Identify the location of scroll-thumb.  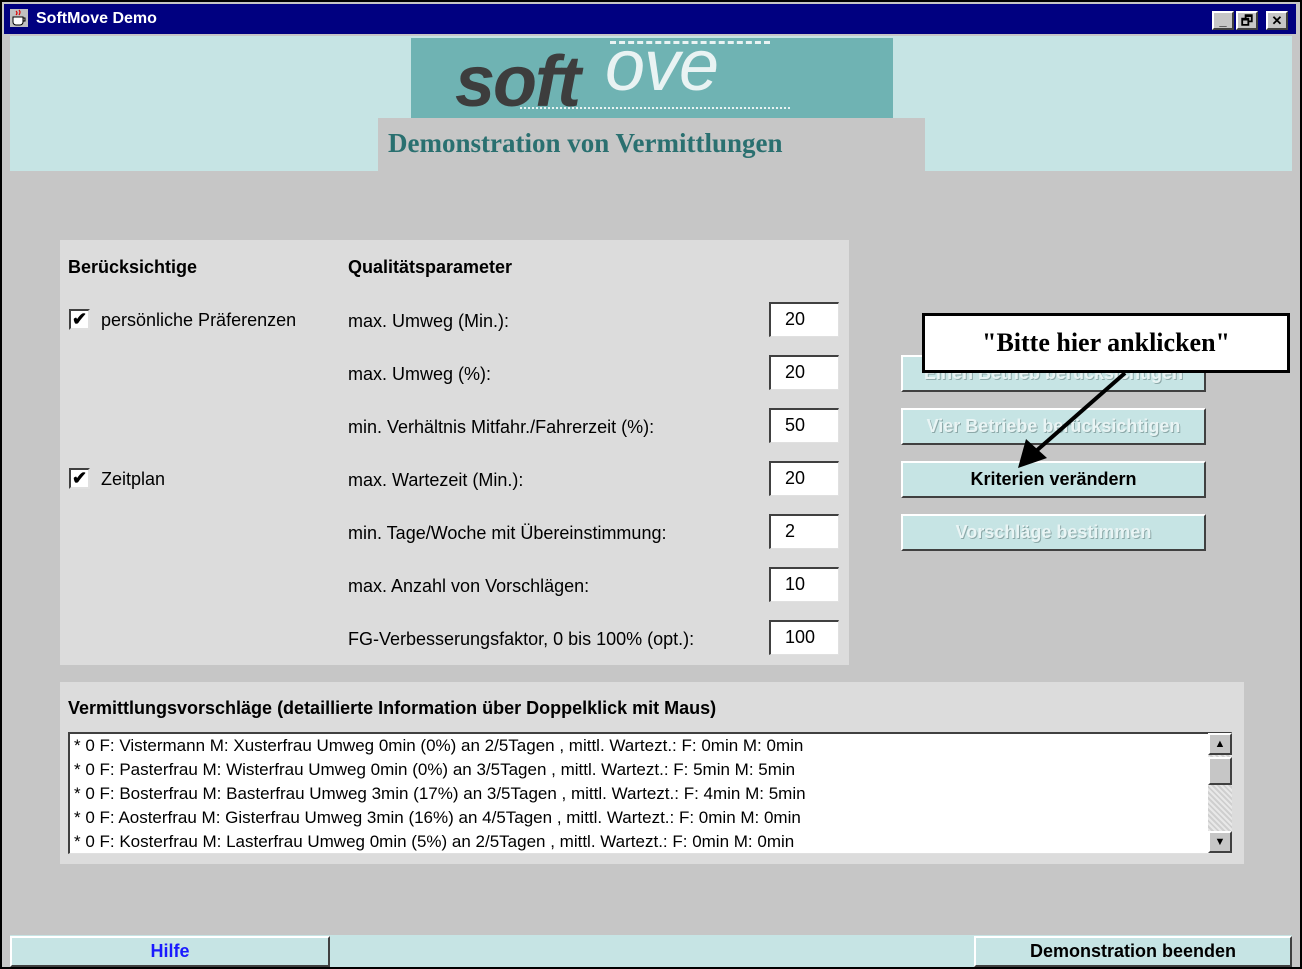
(1220, 771).